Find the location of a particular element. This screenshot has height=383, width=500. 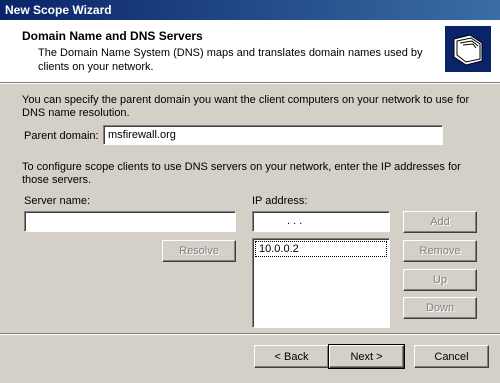

footer-divider is located at coordinates (250, 334).